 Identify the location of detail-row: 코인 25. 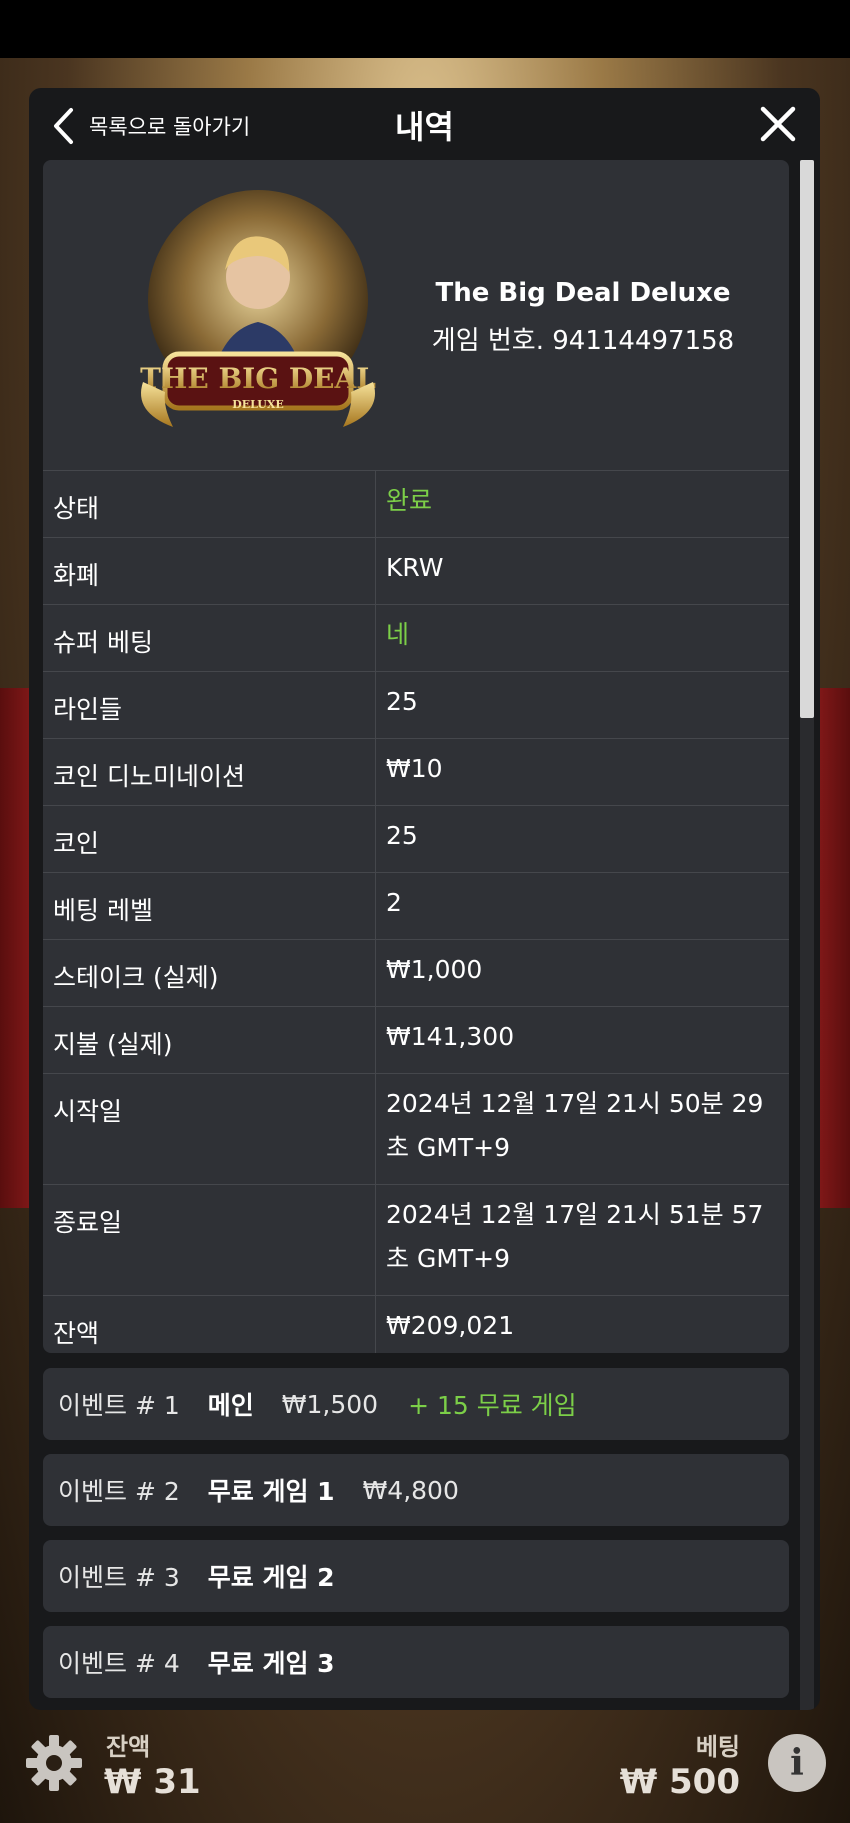
(416, 839).